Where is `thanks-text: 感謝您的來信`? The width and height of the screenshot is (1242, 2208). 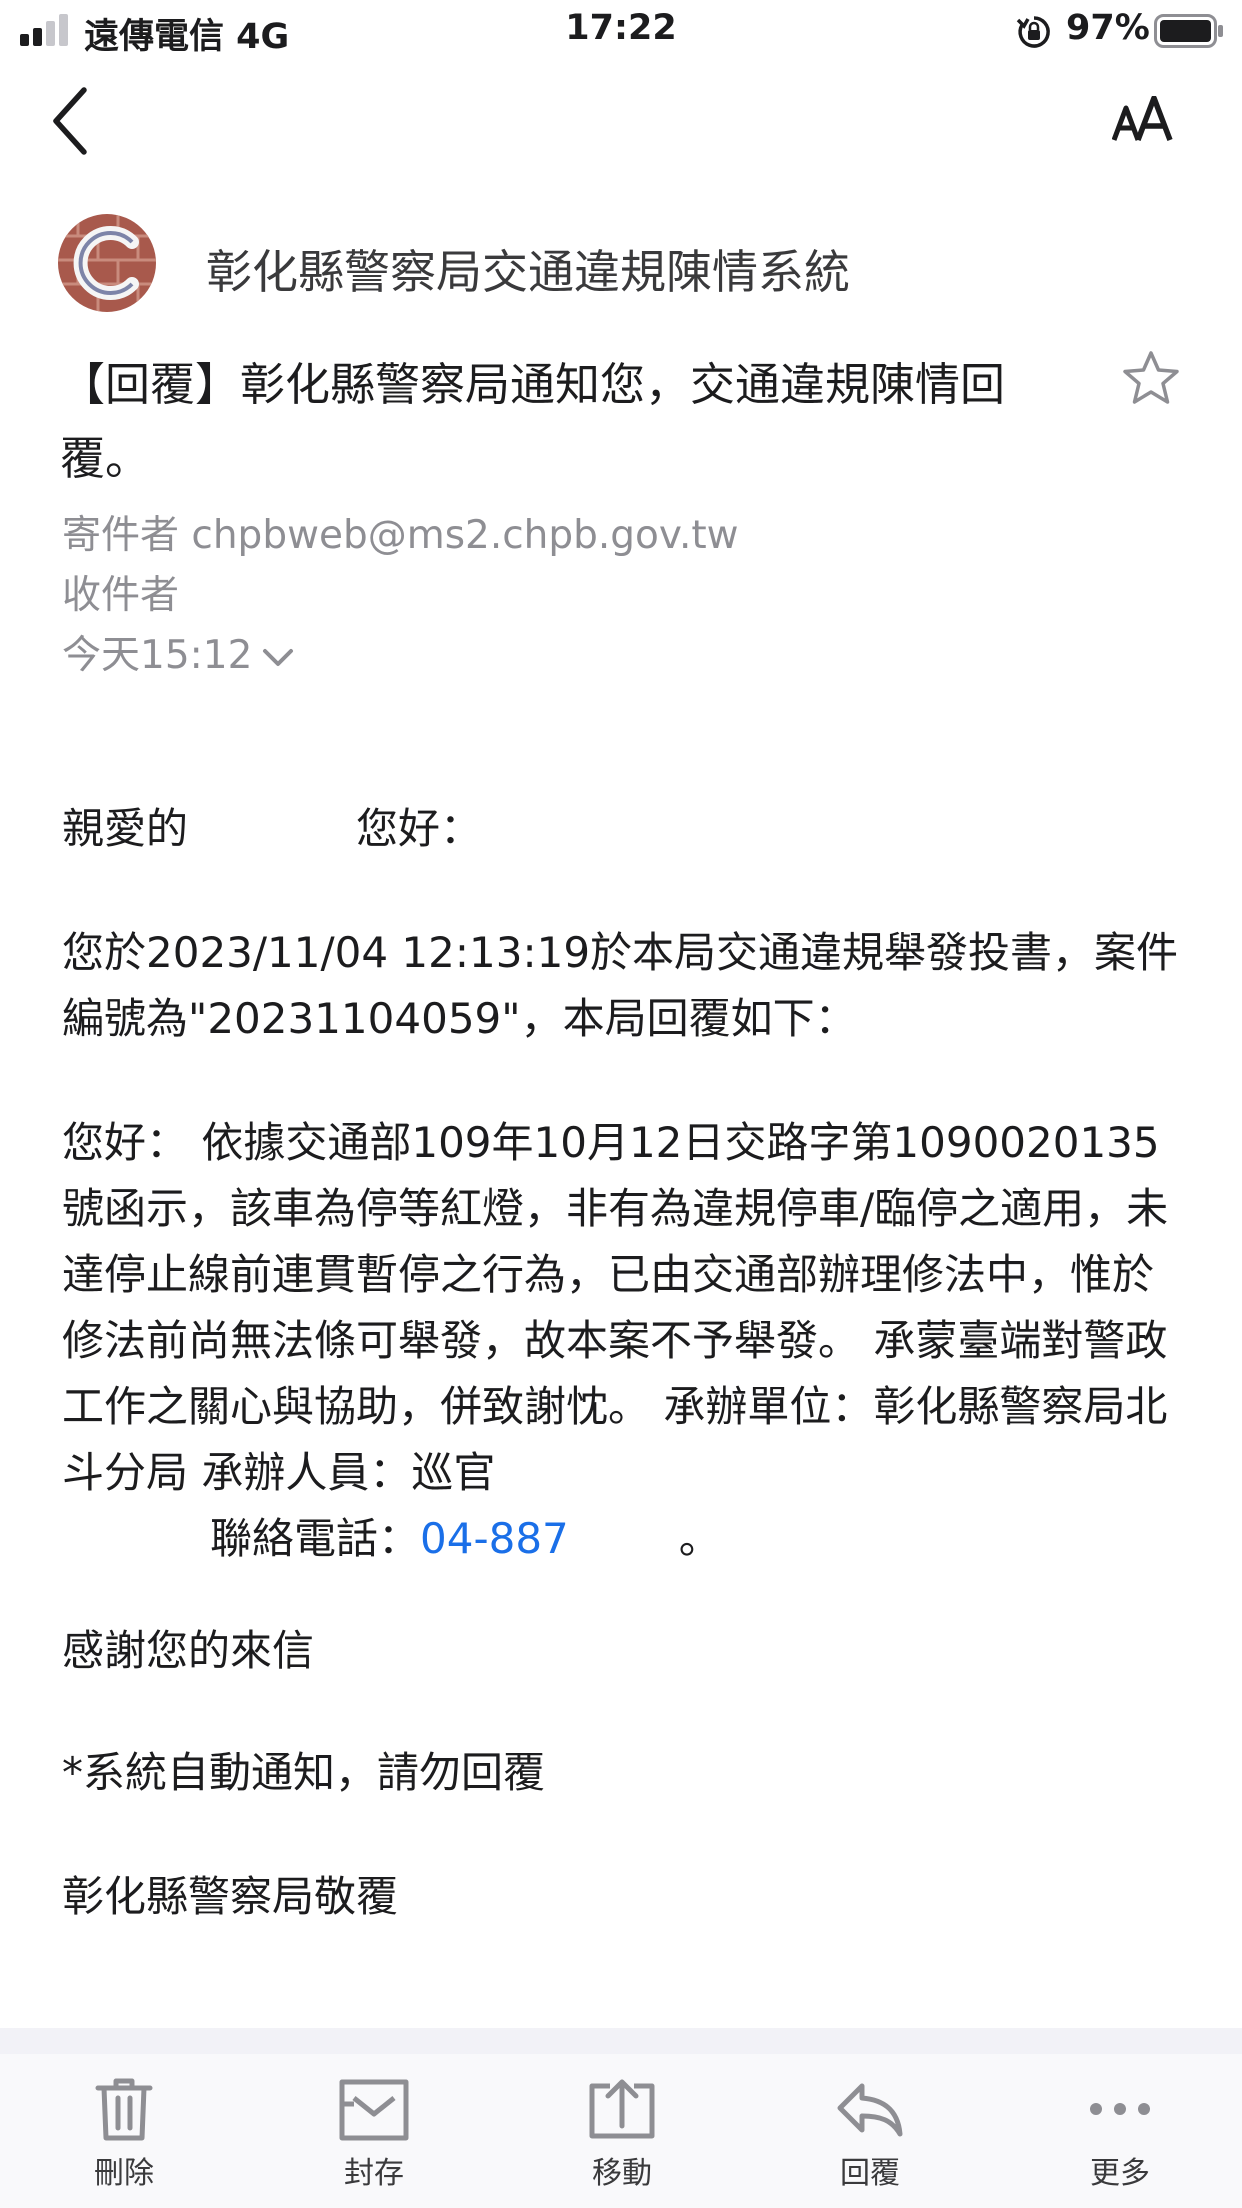
thanks-text: 感謝您的來信 is located at coordinates (188, 1650).